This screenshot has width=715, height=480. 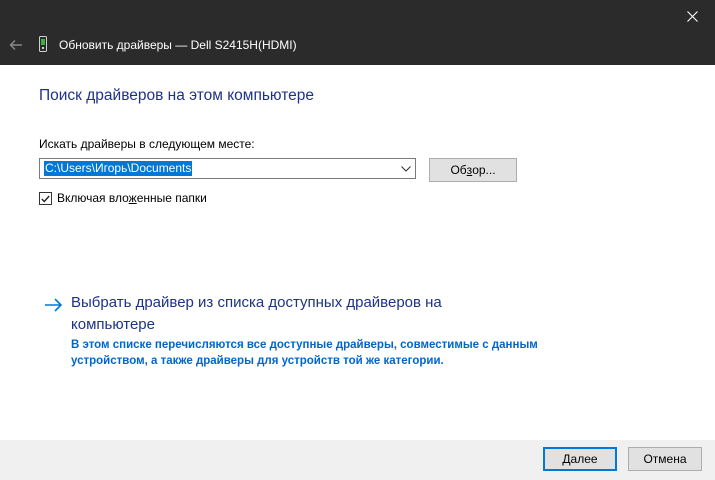 I want to click on chevron-down-icon, so click(x=406, y=168).